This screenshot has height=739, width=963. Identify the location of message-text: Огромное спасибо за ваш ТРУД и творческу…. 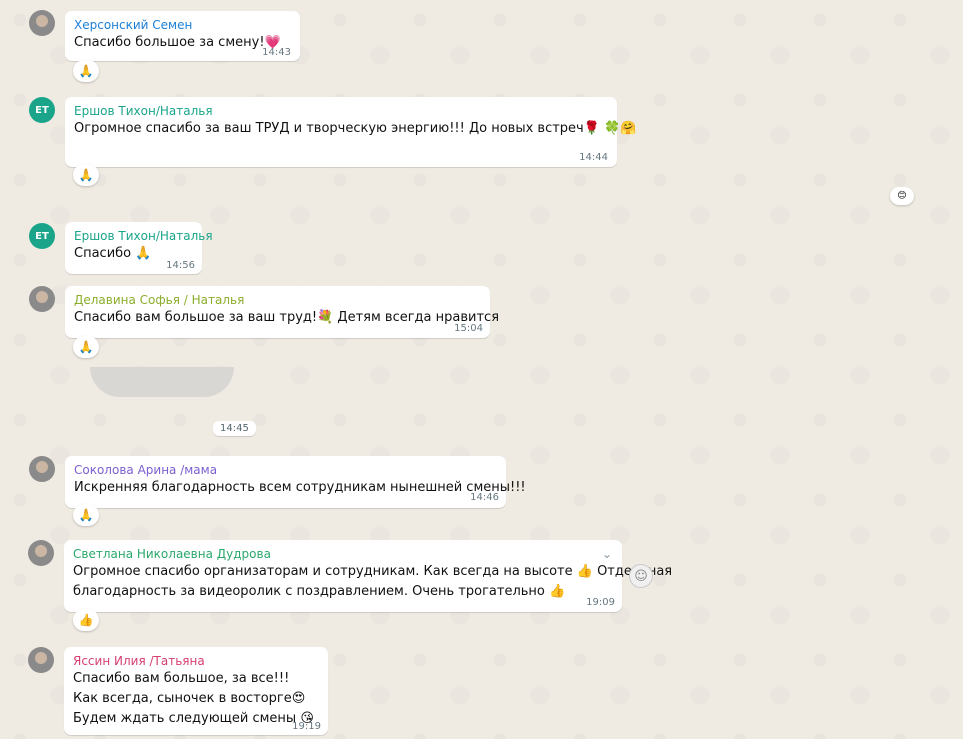
(355, 128).